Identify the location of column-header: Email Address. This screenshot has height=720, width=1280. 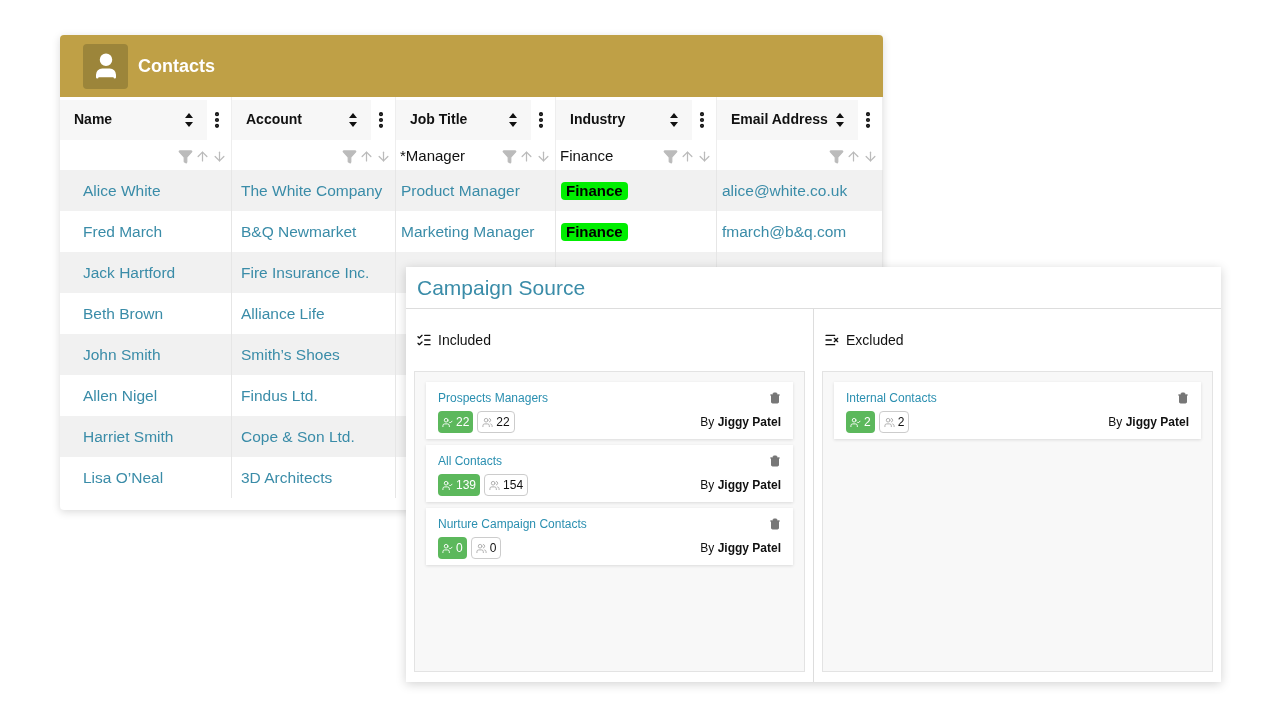
(787, 119).